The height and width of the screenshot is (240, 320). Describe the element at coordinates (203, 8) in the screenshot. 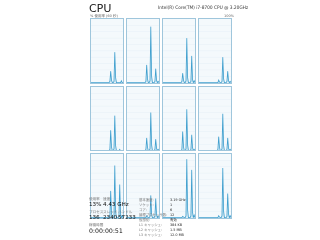

I see `cpu-model-name: Intel(R) Core(TM) i7-8700 CPU @ 3.20GHz` at that location.